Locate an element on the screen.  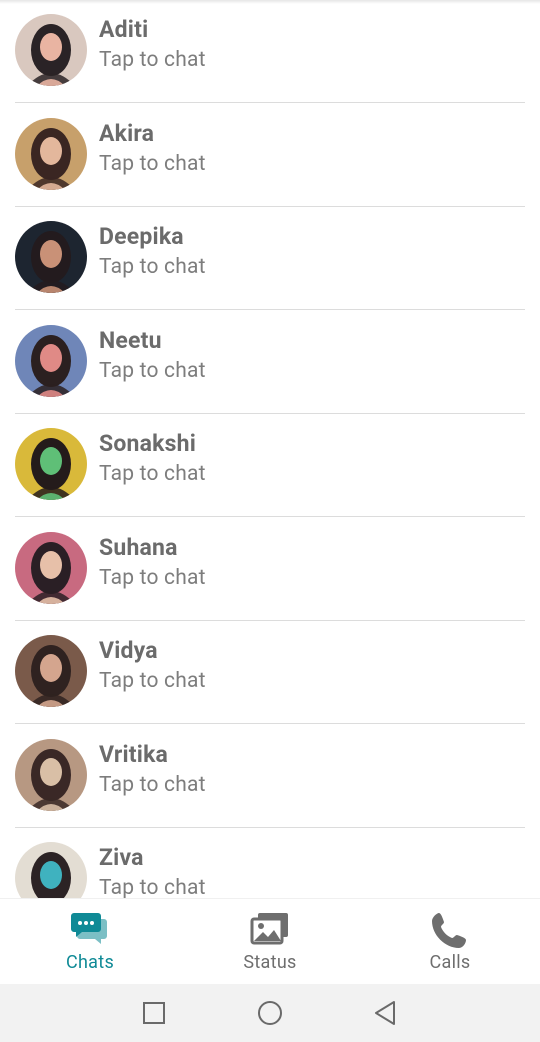
contact-name: Vidya is located at coordinates (128, 650).